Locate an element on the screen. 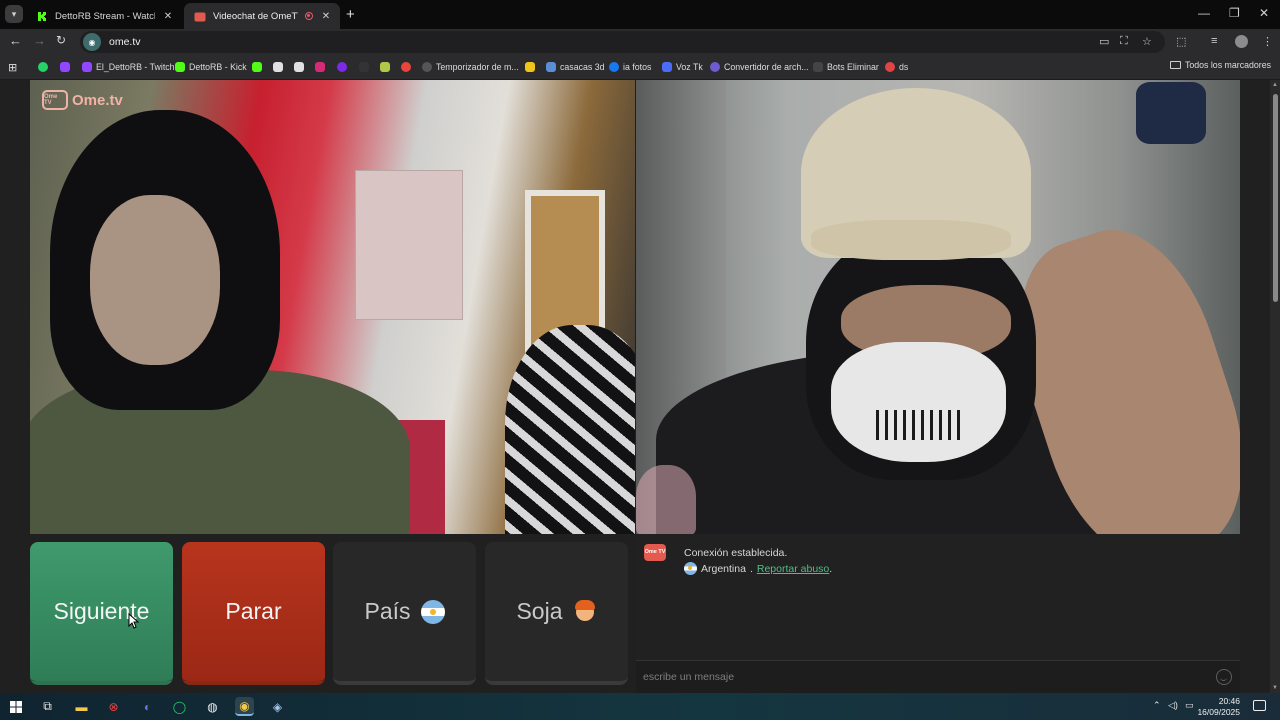  gender-filter-button: Soja is located at coordinates (556, 613).